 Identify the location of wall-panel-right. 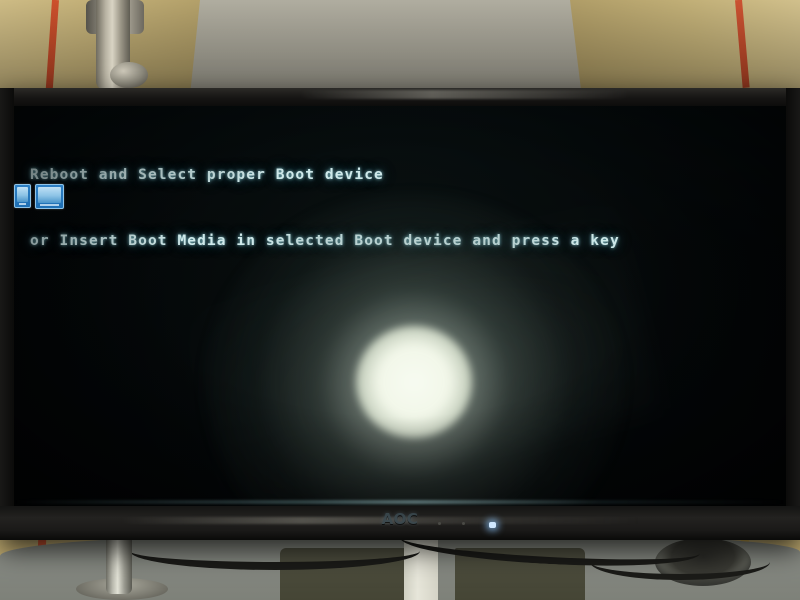
(685, 48).